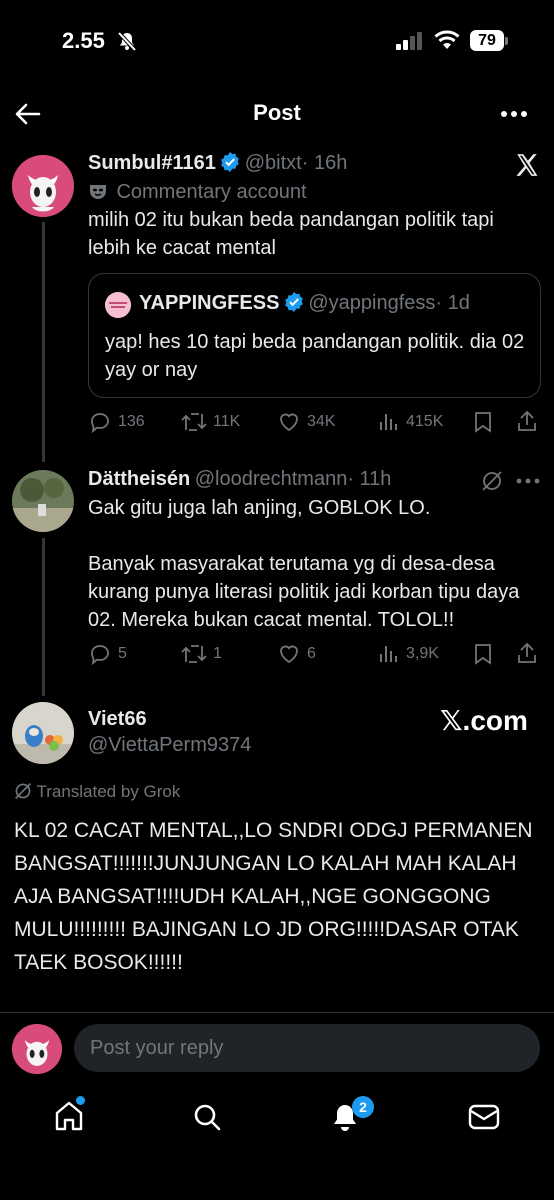 This screenshot has width=554, height=1200. I want to click on author-handle: @loodrechtmann, so click(271, 479).